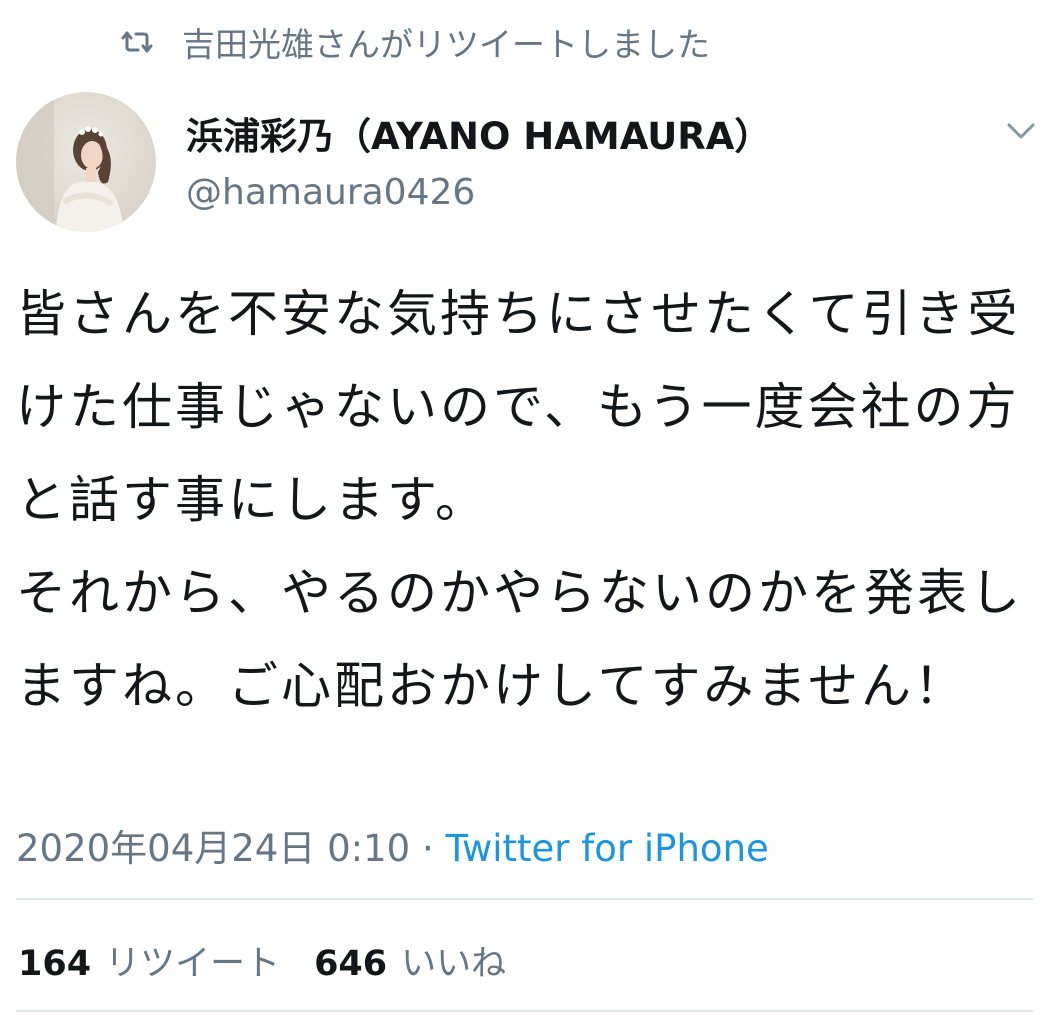  What do you see at coordinates (330, 192) in the screenshot?
I see `author-handle: @hamaura0426` at bounding box center [330, 192].